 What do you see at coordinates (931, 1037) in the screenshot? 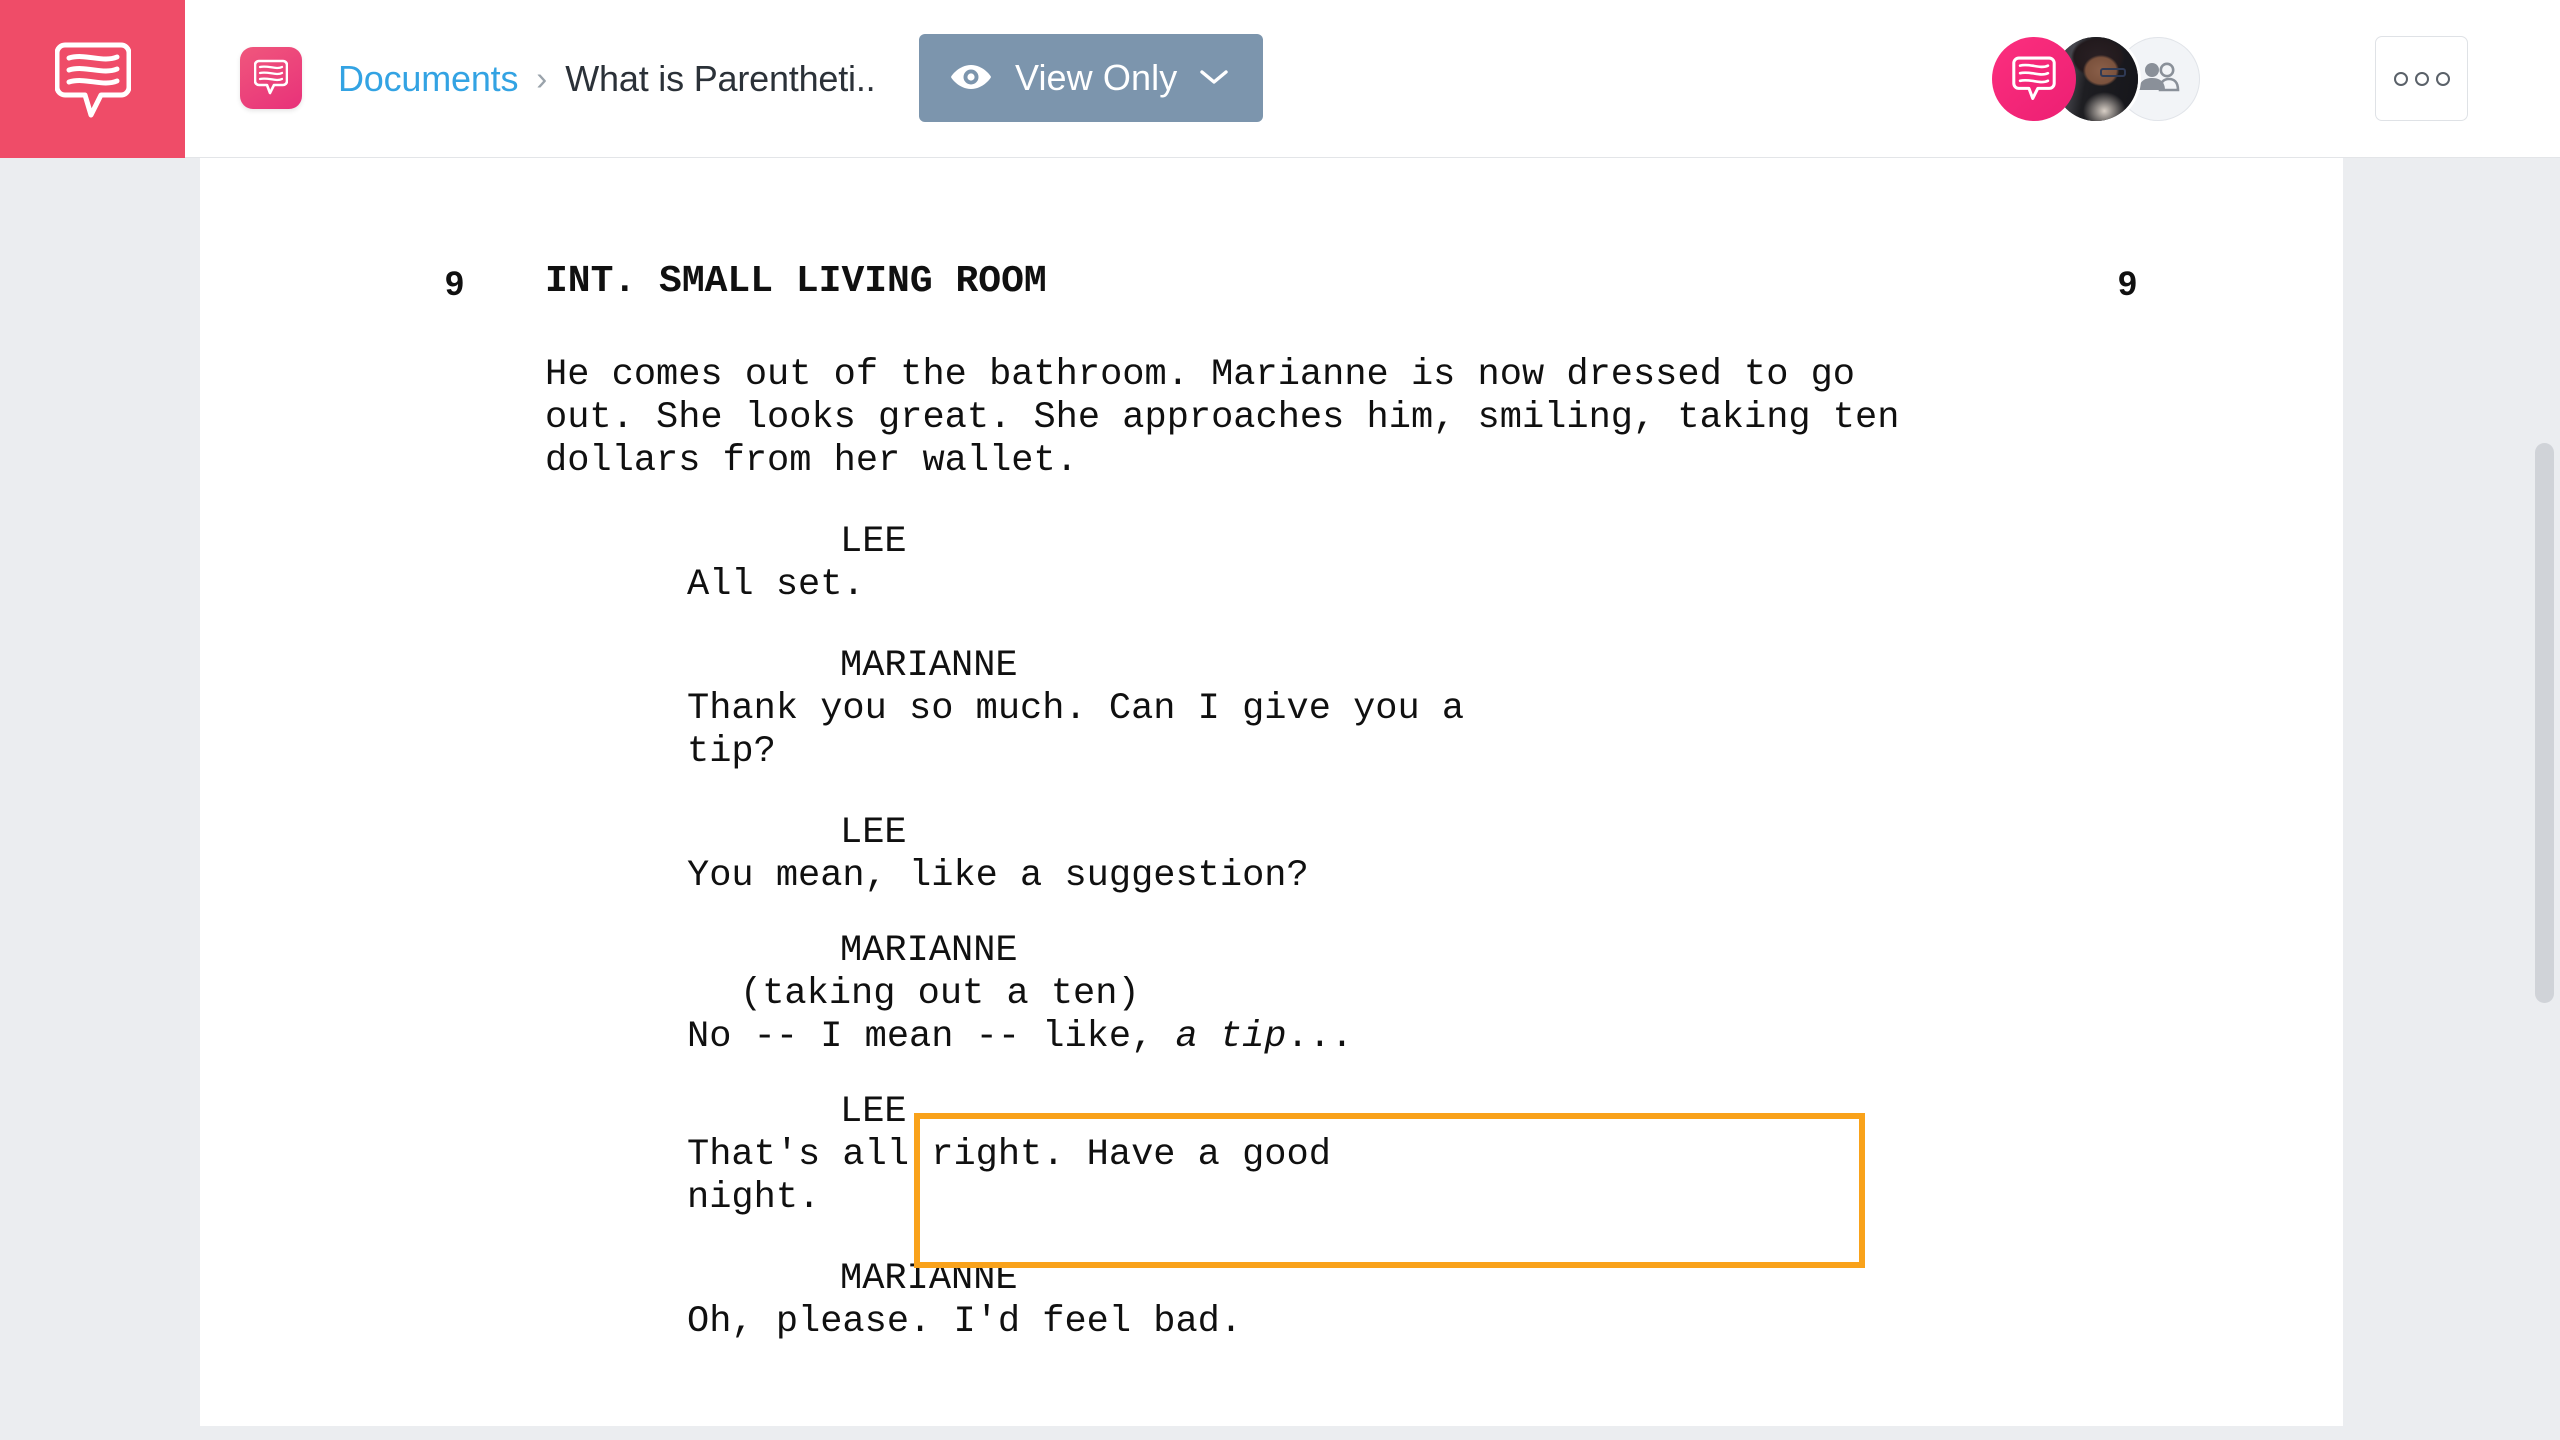
I see `dialogue-part-plain-1: No -- I mean -- like,` at bounding box center [931, 1037].